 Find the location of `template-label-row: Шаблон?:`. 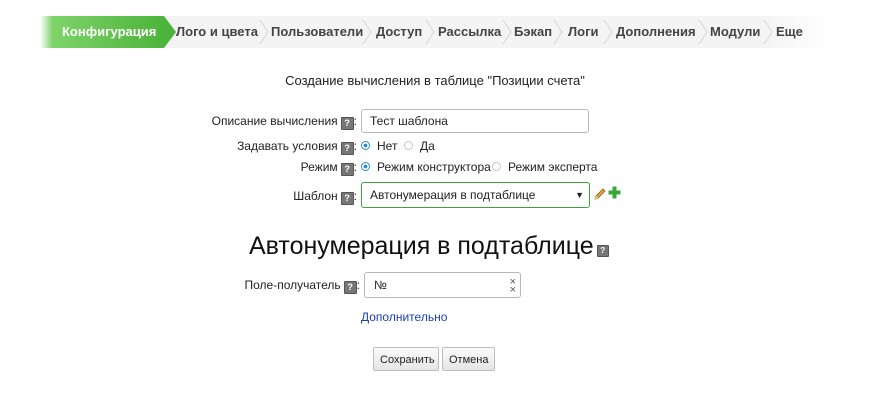

template-label-row: Шаблон?: is located at coordinates (325, 197).